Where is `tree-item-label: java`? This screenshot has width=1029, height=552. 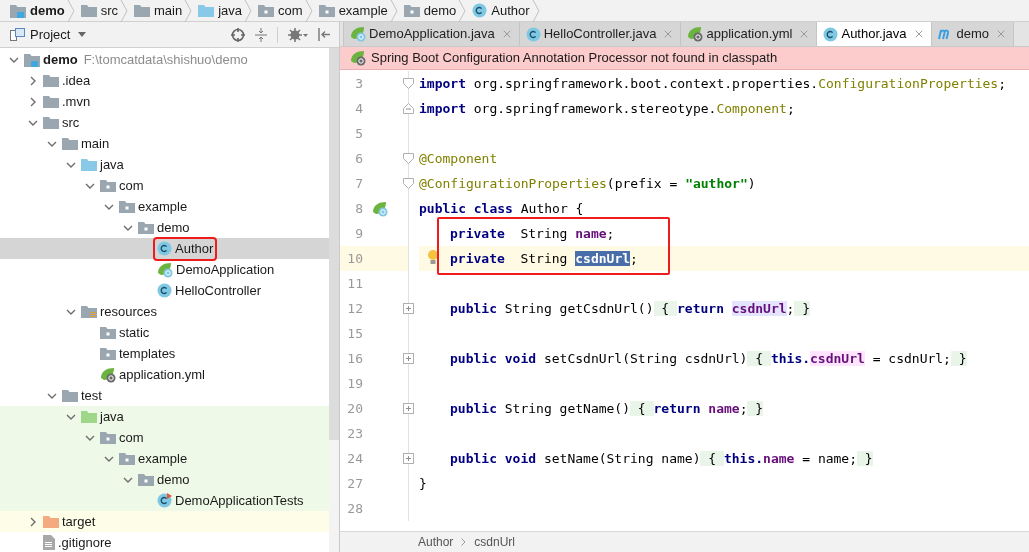
tree-item-label: java is located at coordinates (112, 416).